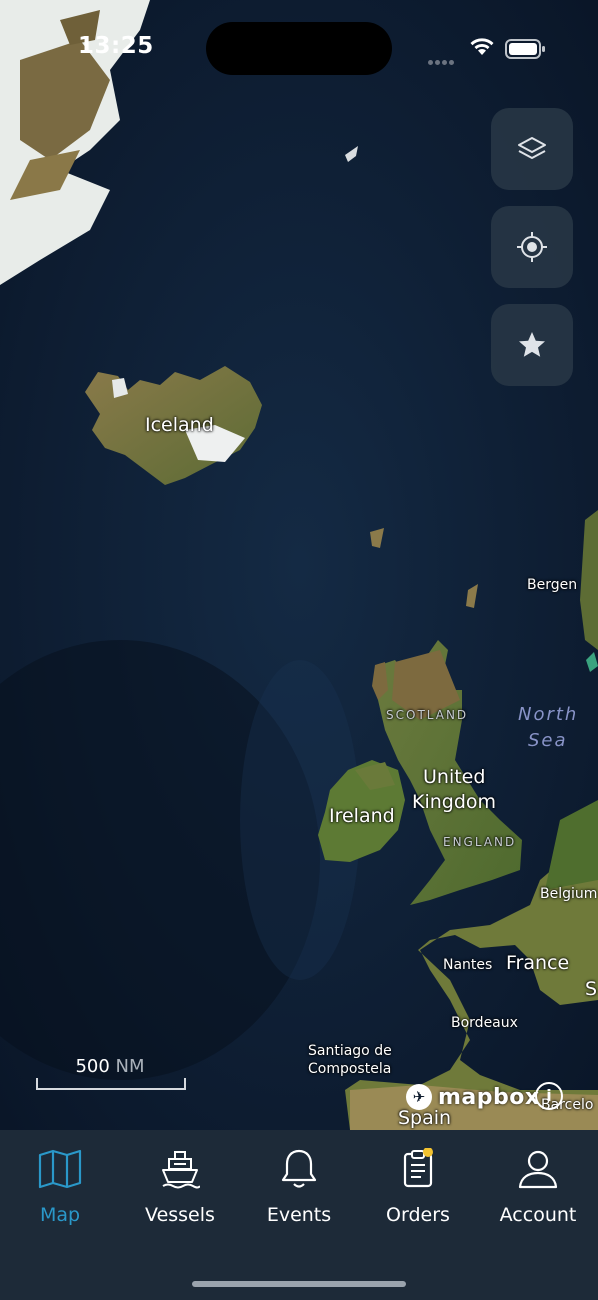 This screenshot has width=598, height=1300. What do you see at coordinates (482, 46) in the screenshot?
I see `wifi-icon` at bounding box center [482, 46].